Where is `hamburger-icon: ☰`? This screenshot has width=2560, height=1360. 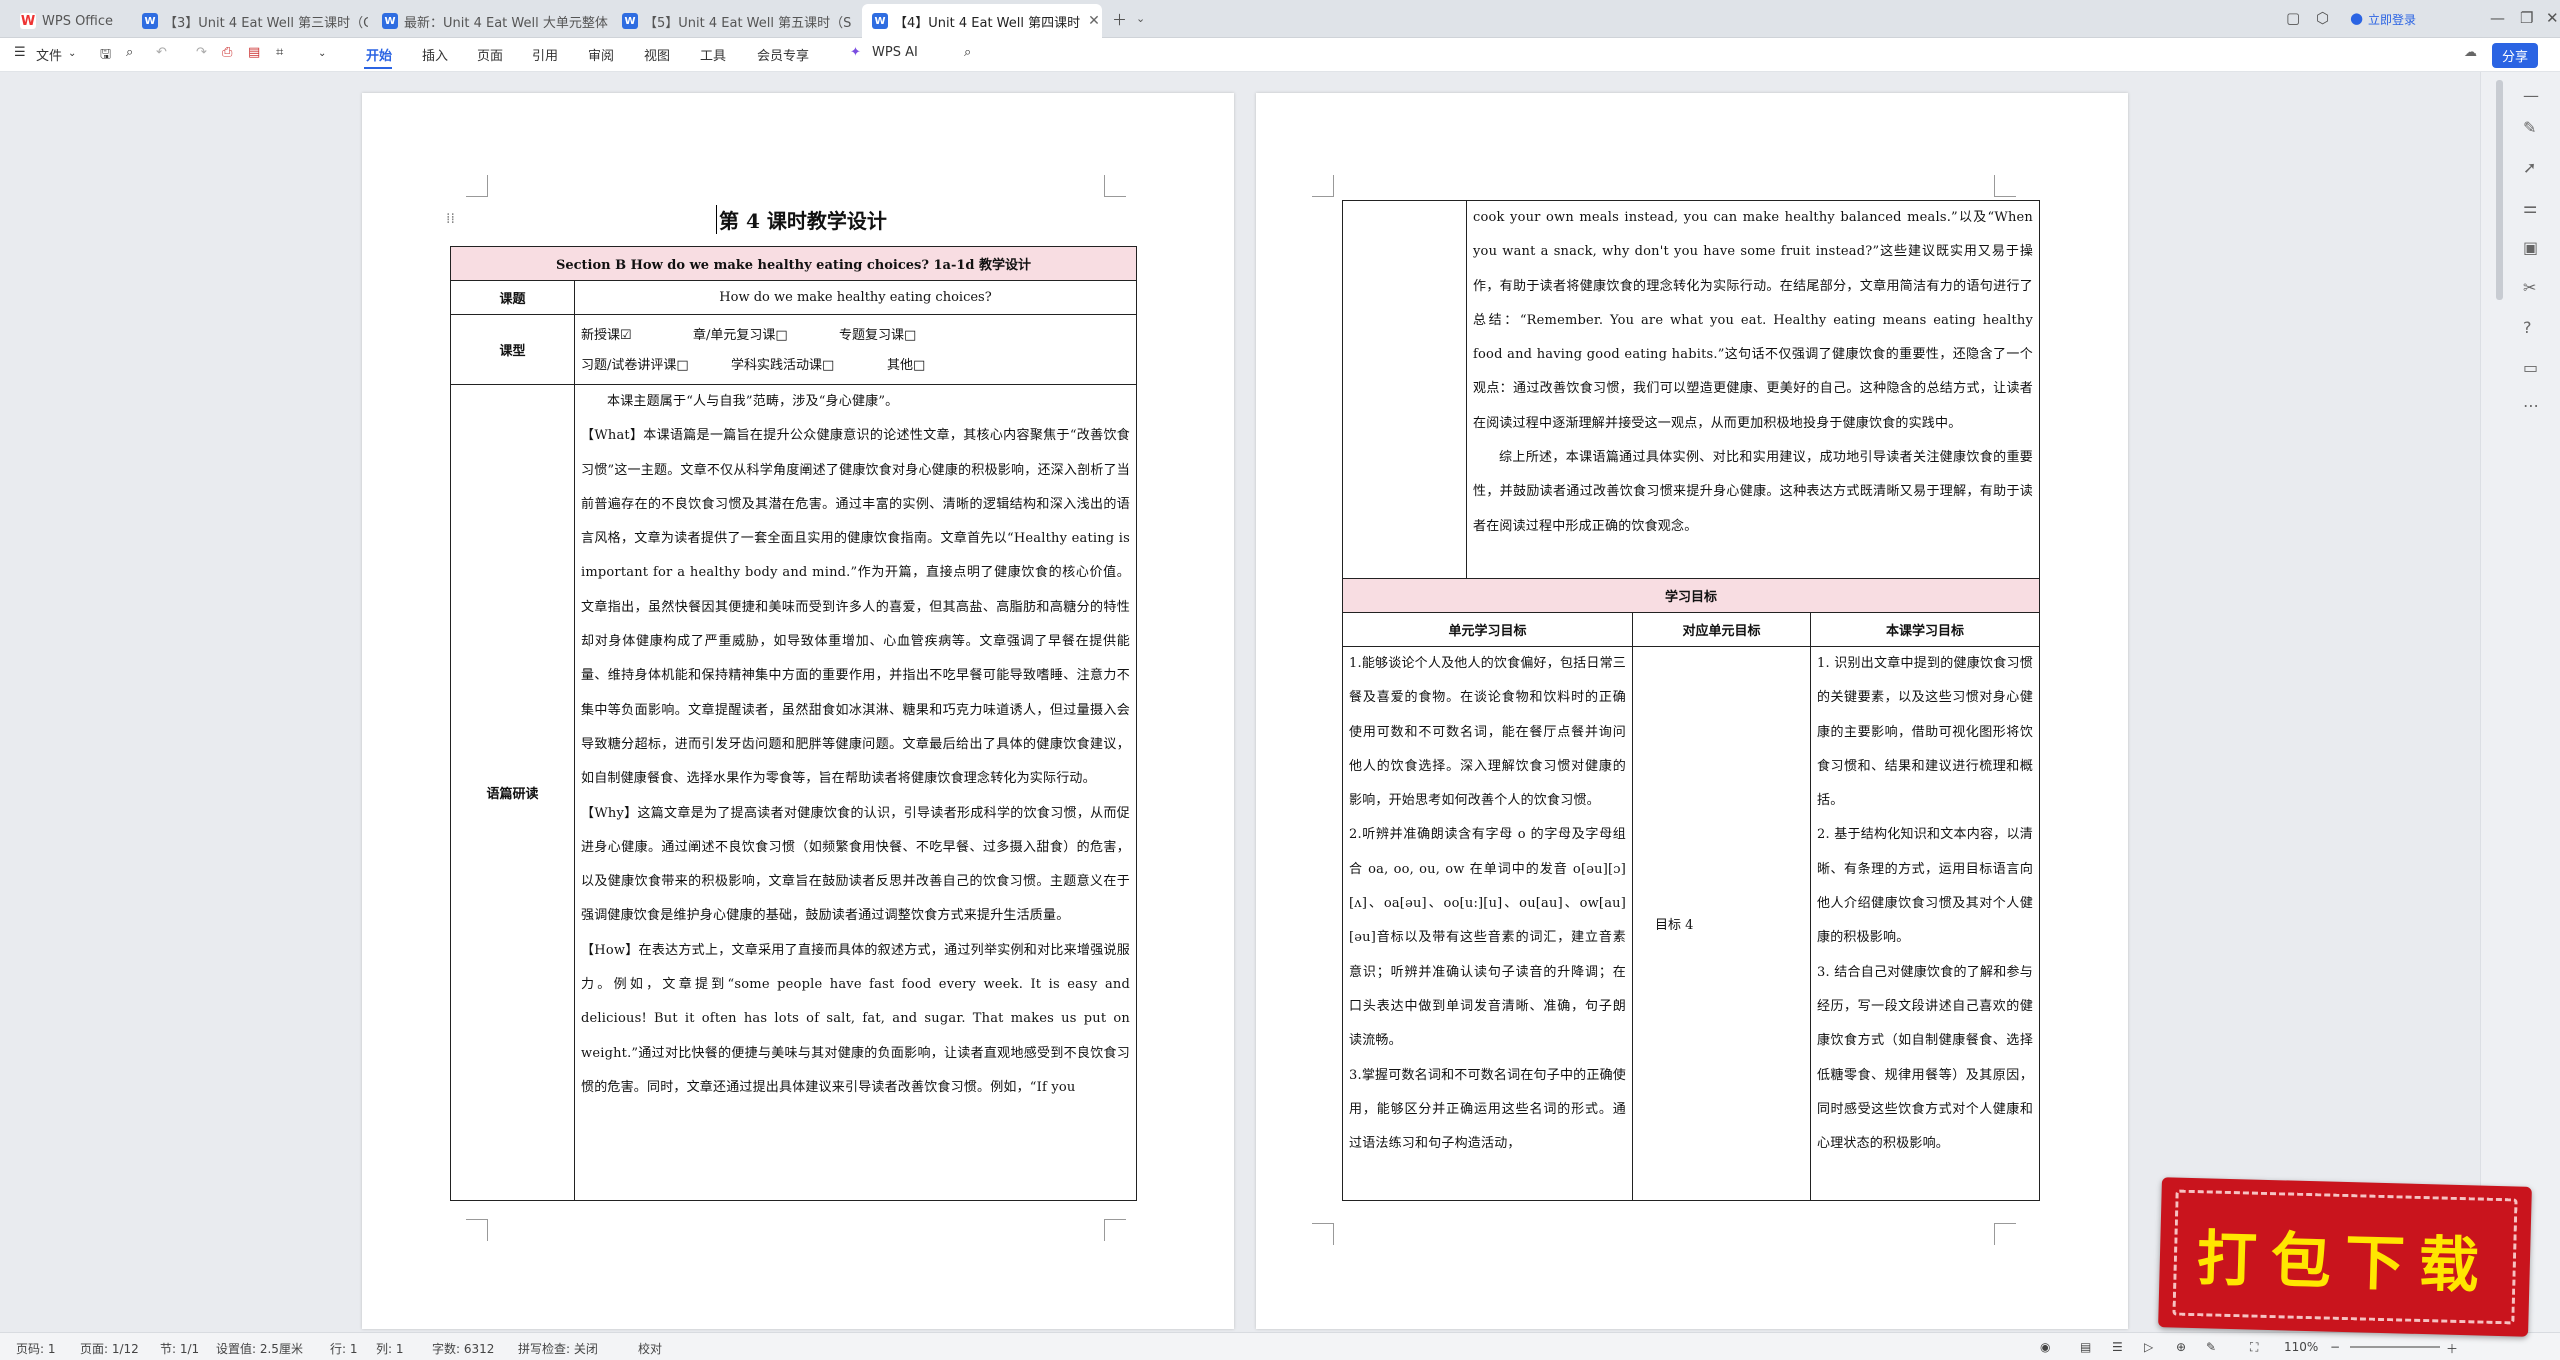 hamburger-icon: ☰ is located at coordinates (20, 52).